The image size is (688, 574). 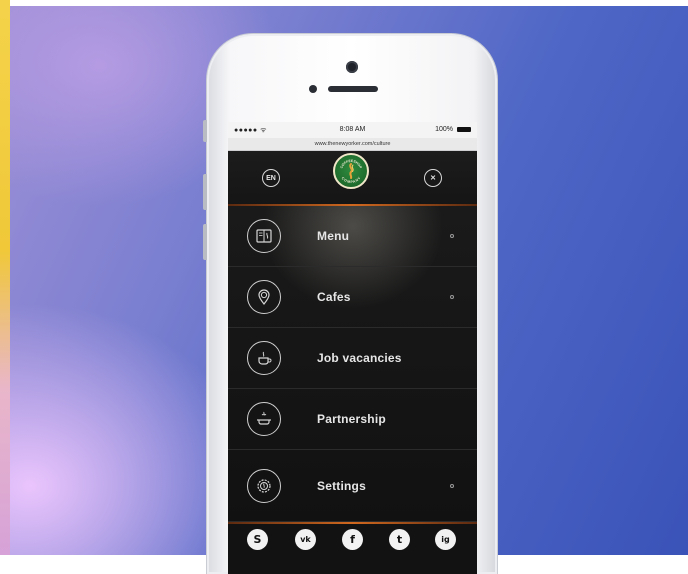 I want to click on logo-mark-icon: COFFEESHOP COMPANY, so click(x=350, y=171).